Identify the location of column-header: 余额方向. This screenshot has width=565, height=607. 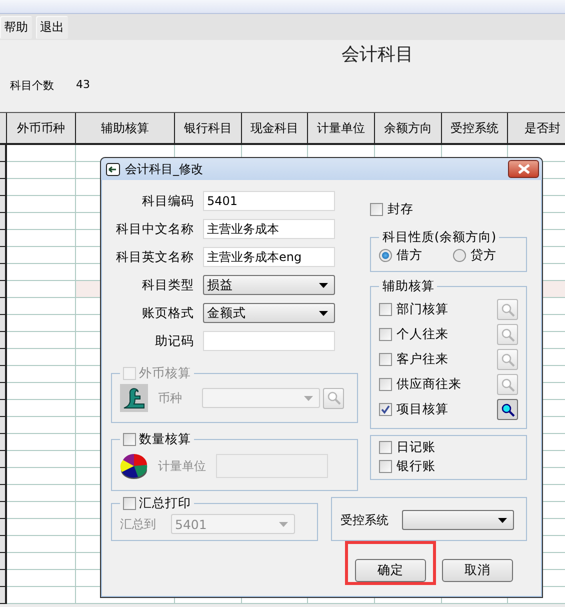
(408, 129).